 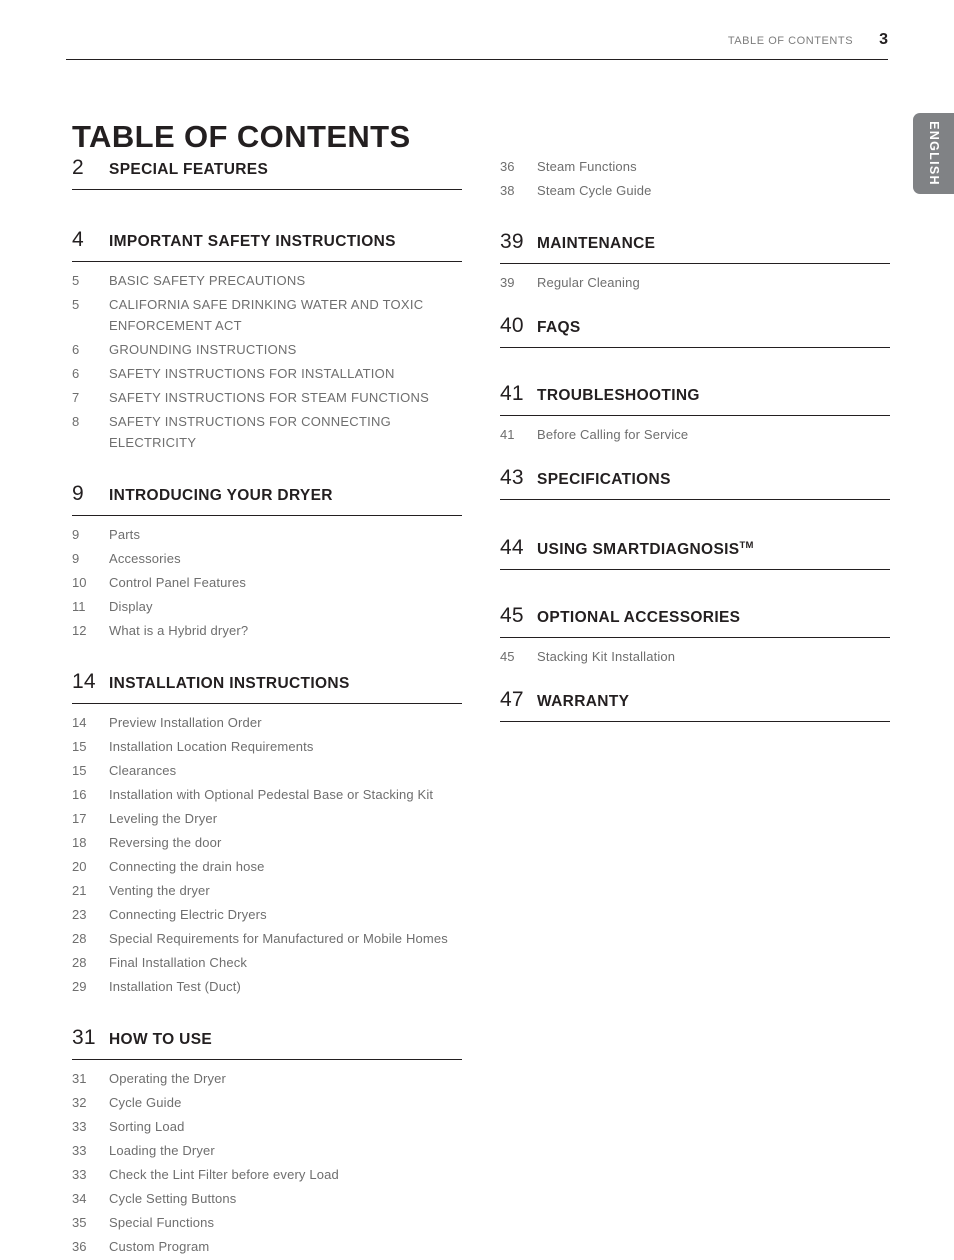 What do you see at coordinates (695, 282) in the screenshot?
I see `toc-entry: 39 Regular Cleaning` at bounding box center [695, 282].